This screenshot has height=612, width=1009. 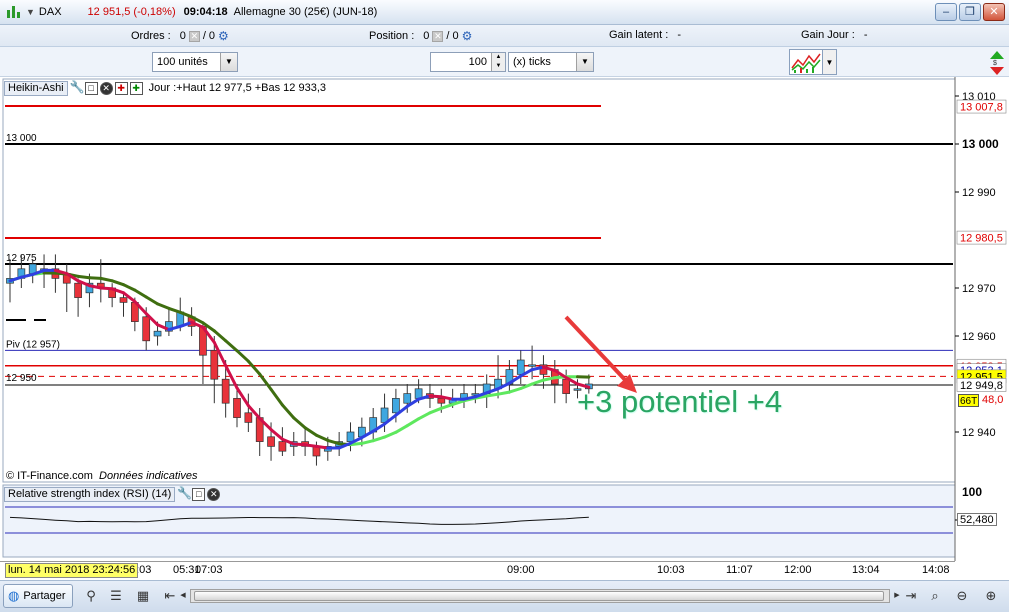 What do you see at coordinates (90, 494) in the screenshot?
I see `rsi-tag: Relative strength index (RSI) (14)` at bounding box center [90, 494].